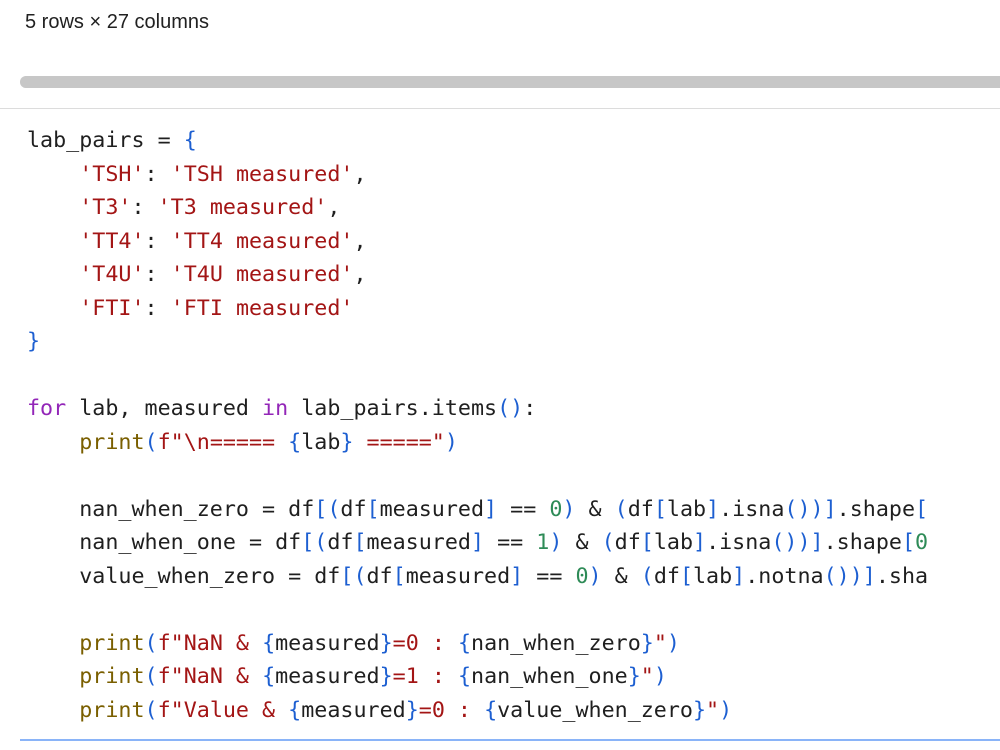 This screenshot has height=750, width=1000. What do you see at coordinates (117, 22) in the screenshot?
I see `dataframe-shape-info: 5 rows × 27 columns` at bounding box center [117, 22].